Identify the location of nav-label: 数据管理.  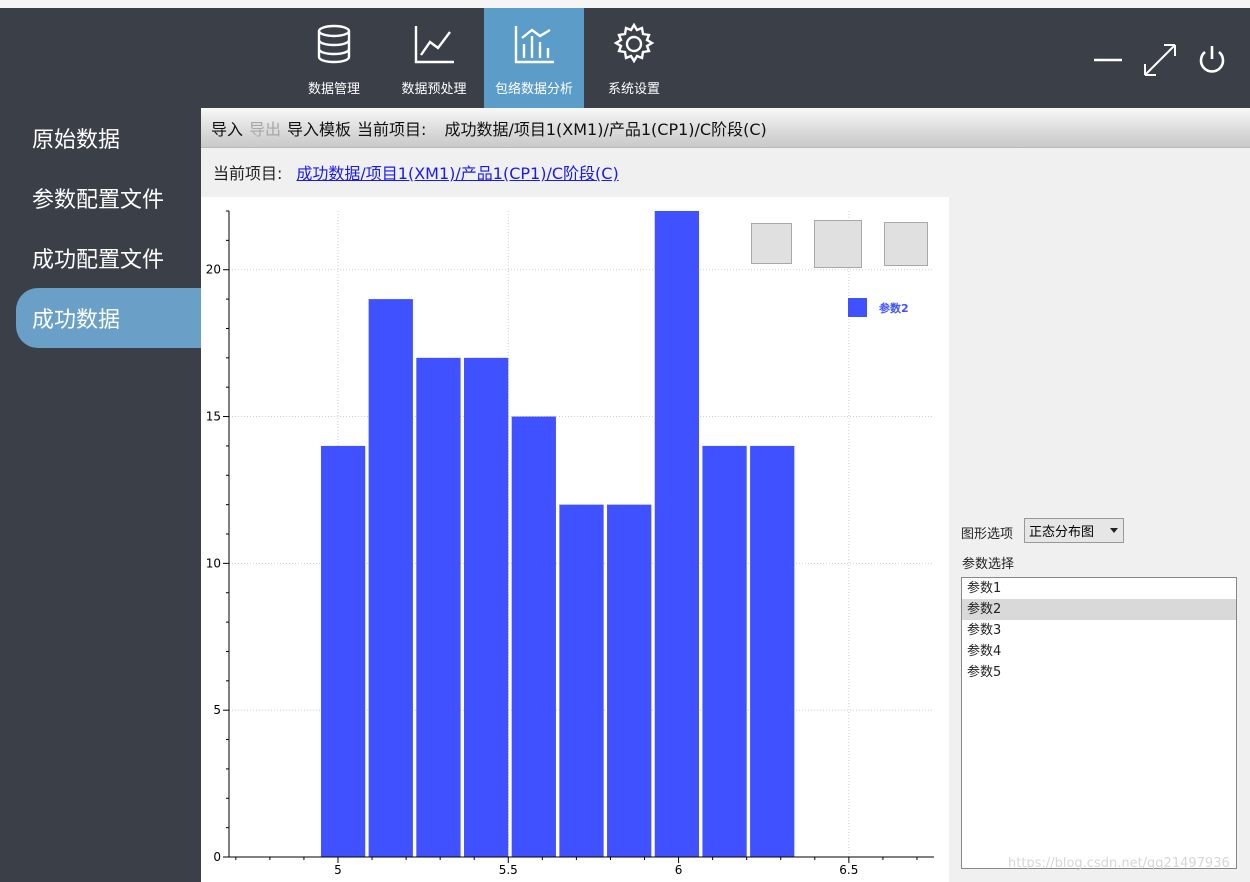
(333, 89).